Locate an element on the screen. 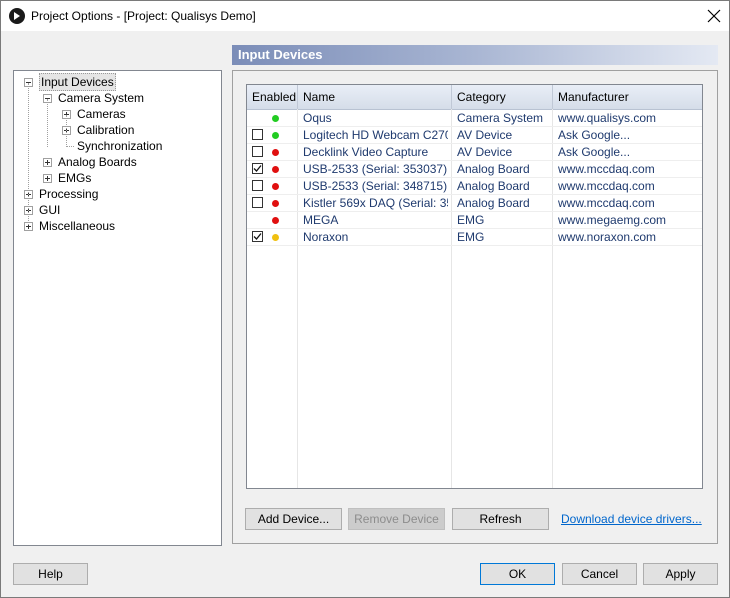 The width and height of the screenshot is (730, 598). tree-item-label: Calibration is located at coordinates (106, 130).